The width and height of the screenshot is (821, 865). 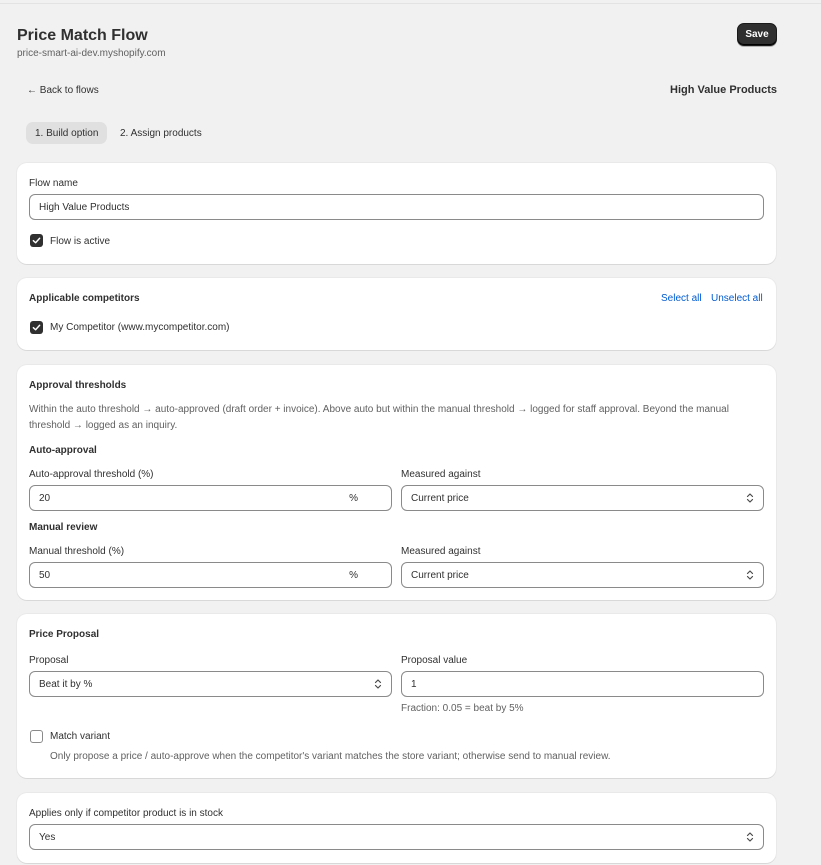 I want to click on match-variant-checkbox, so click(x=36, y=736).